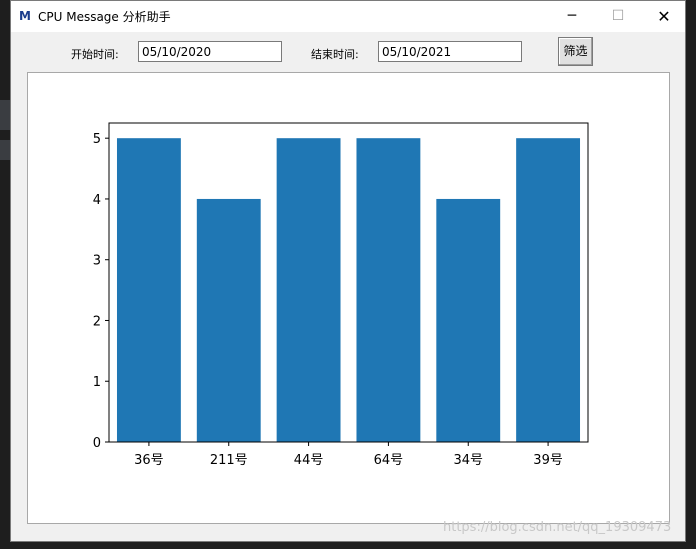  I want to click on watermark-text: https://blog.csdn.net/qq_19309473, so click(557, 527).